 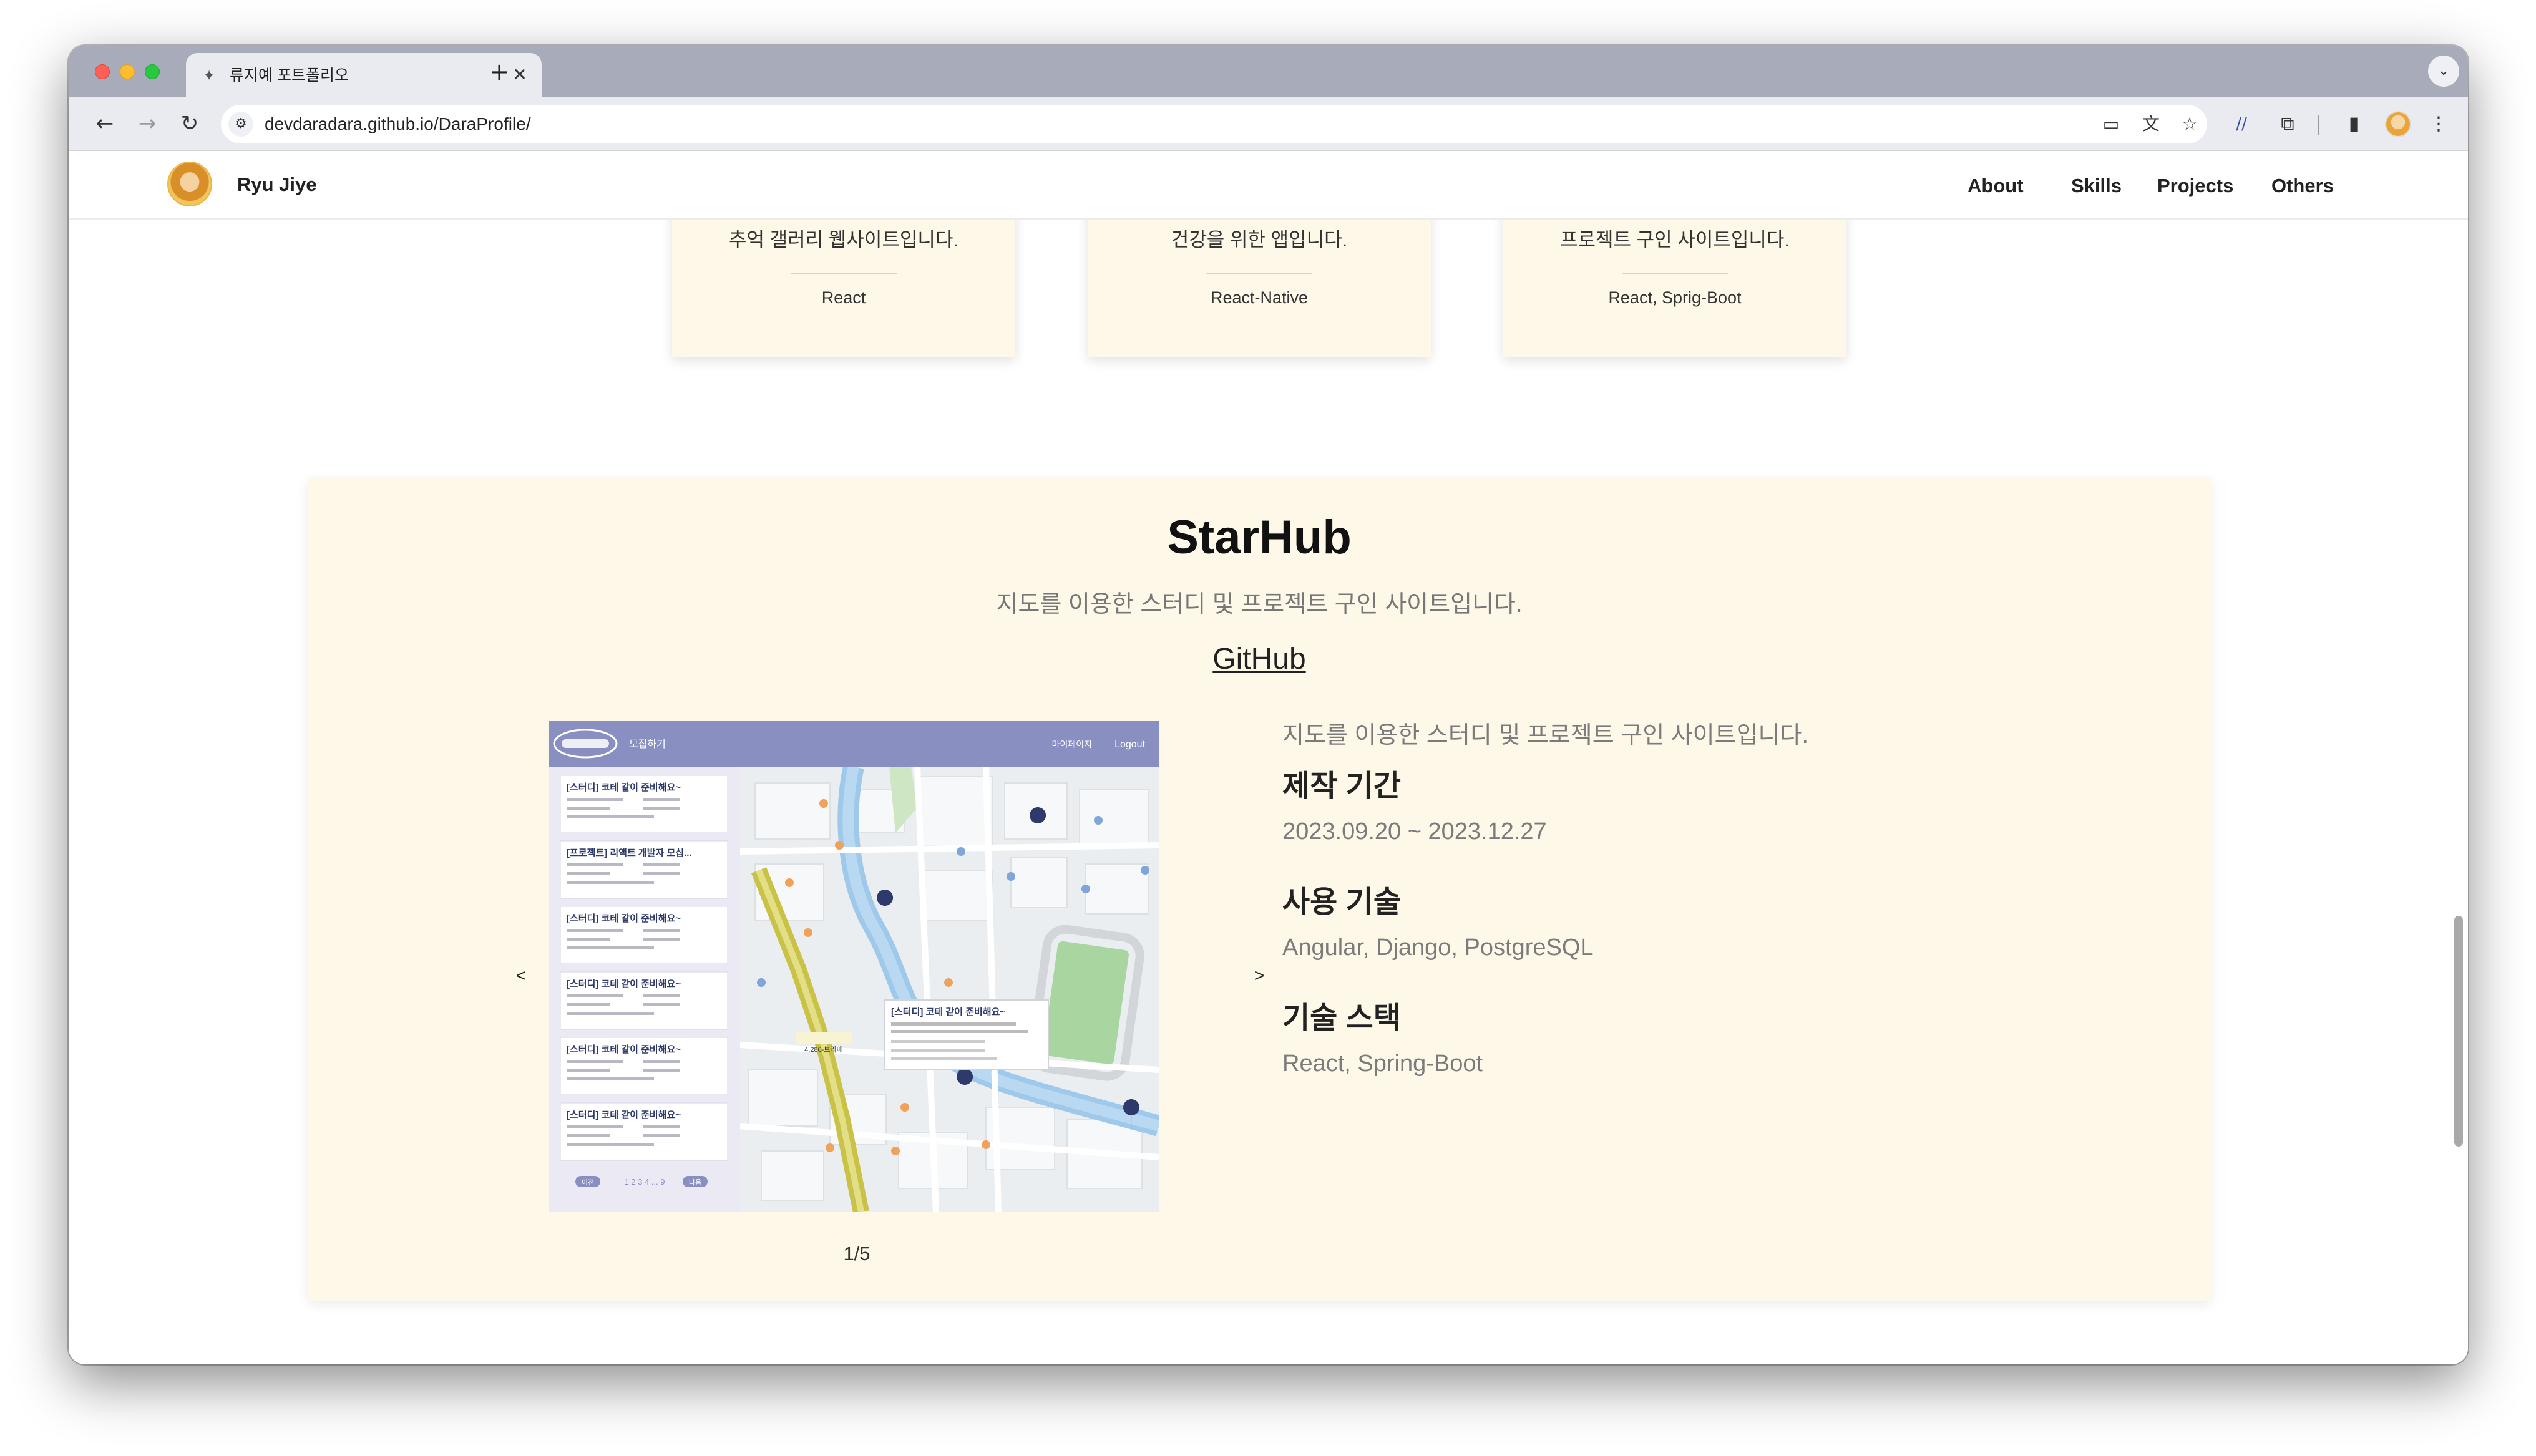 I want to click on tab-title: 류지예 포트폴리오, so click(x=289, y=75).